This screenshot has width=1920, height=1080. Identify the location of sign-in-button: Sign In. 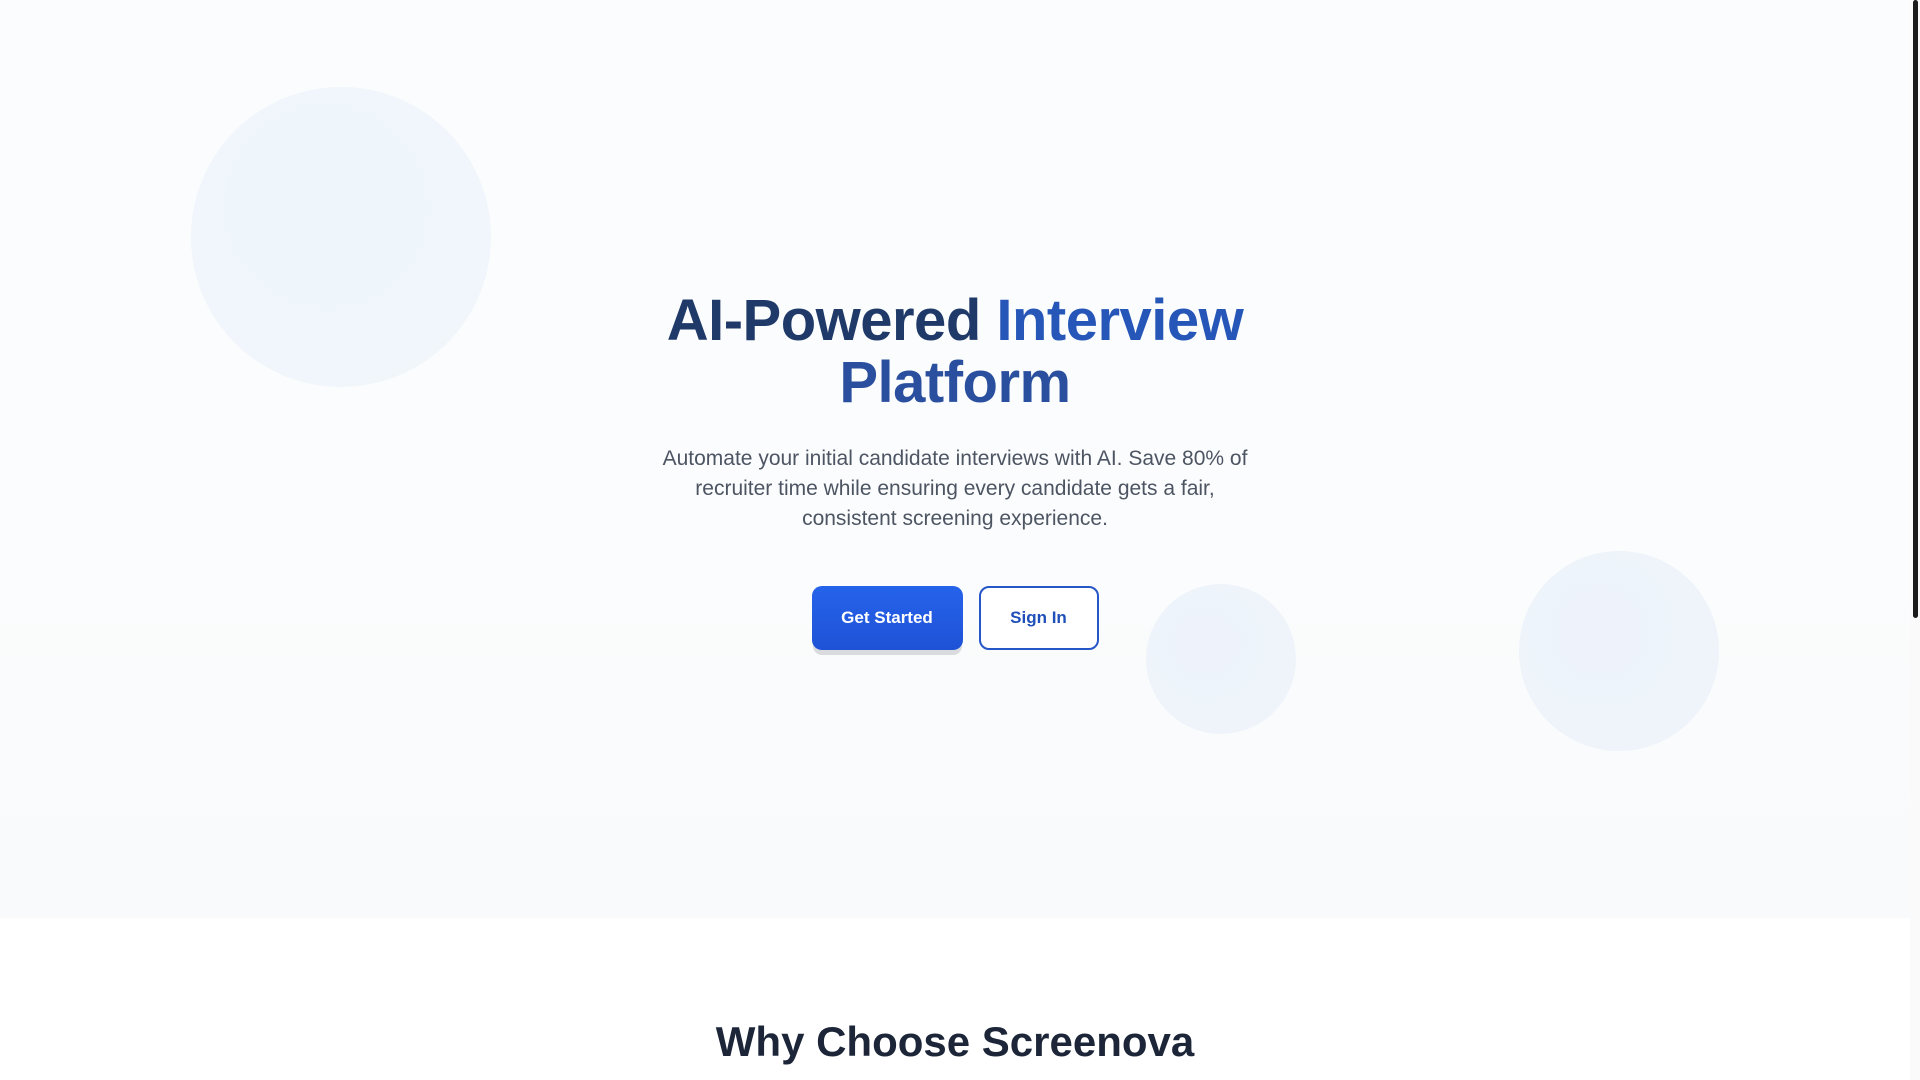
(1038, 618).